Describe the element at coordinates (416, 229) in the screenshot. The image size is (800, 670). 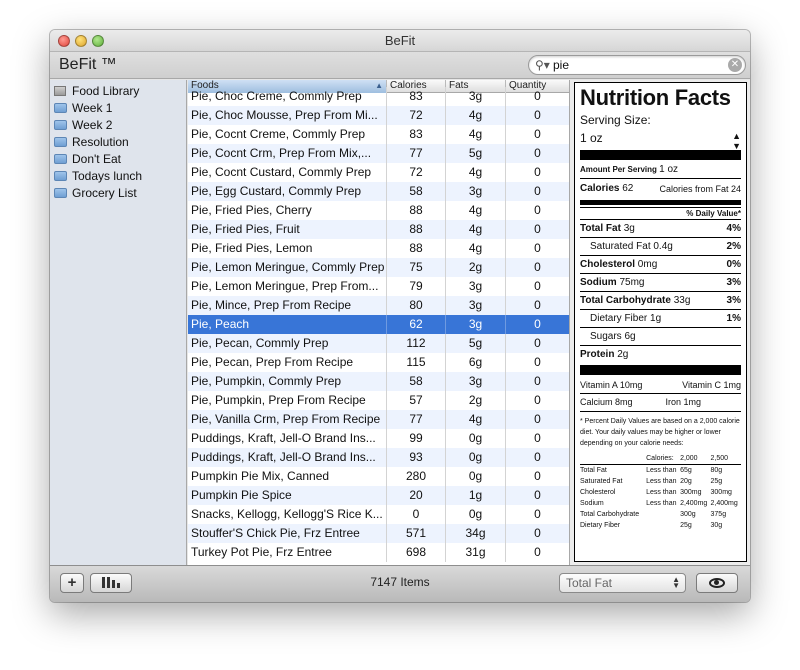
I see `calories-cell: 88` at that location.